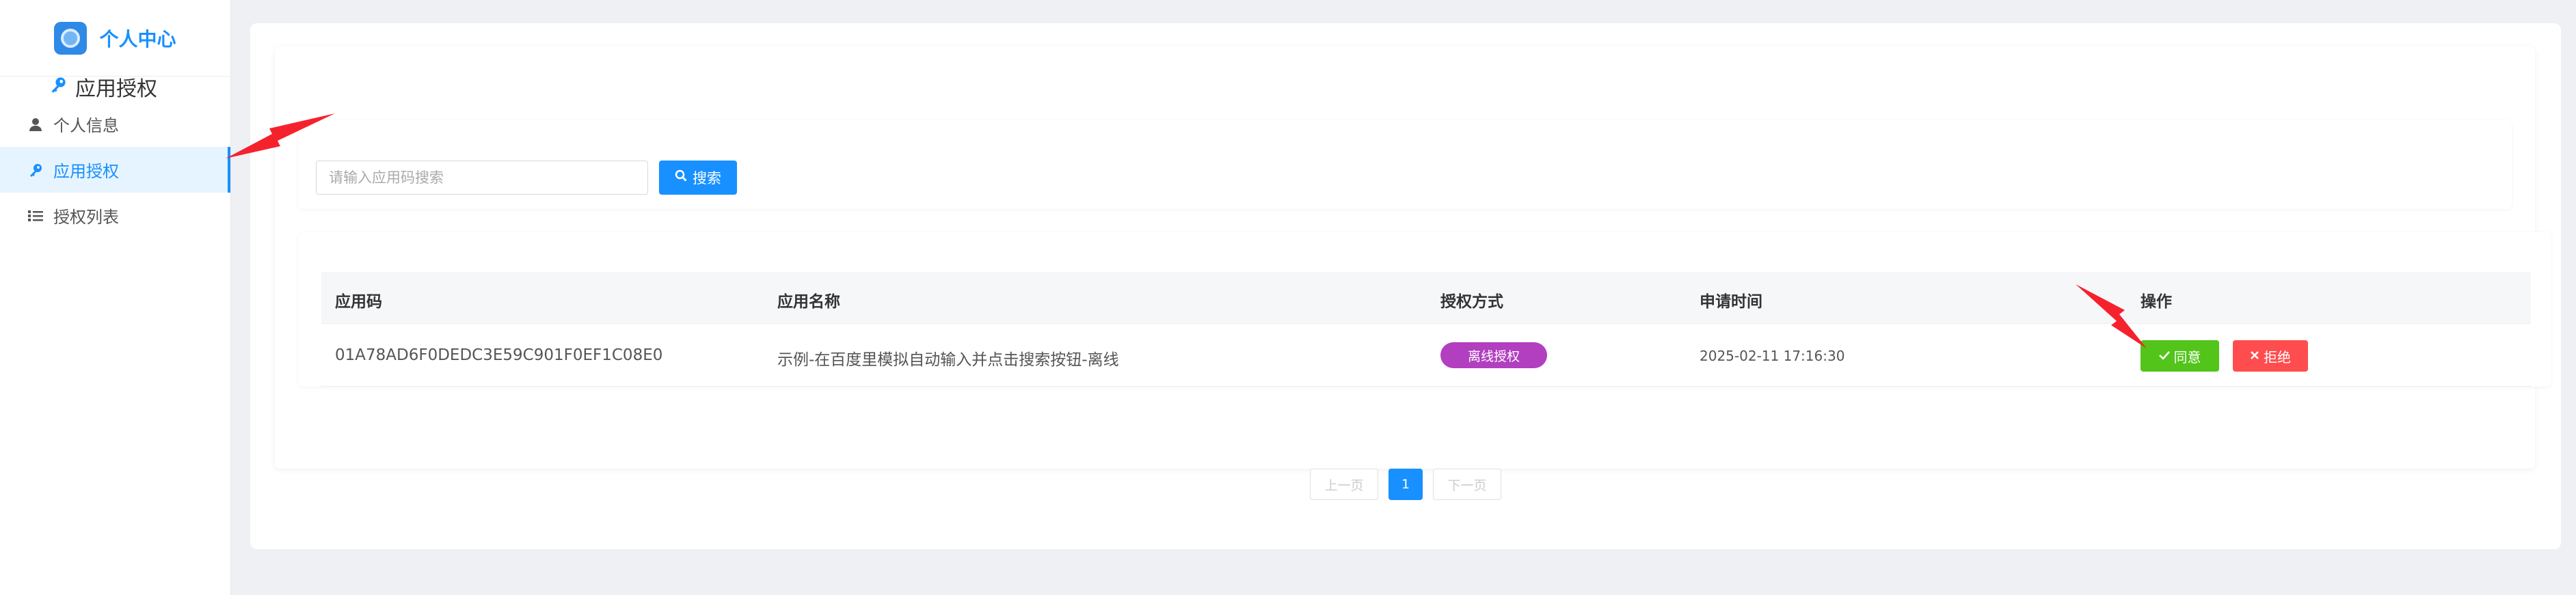 The height and width of the screenshot is (595, 2576). Describe the element at coordinates (681, 177) in the screenshot. I see `search-icon` at that location.